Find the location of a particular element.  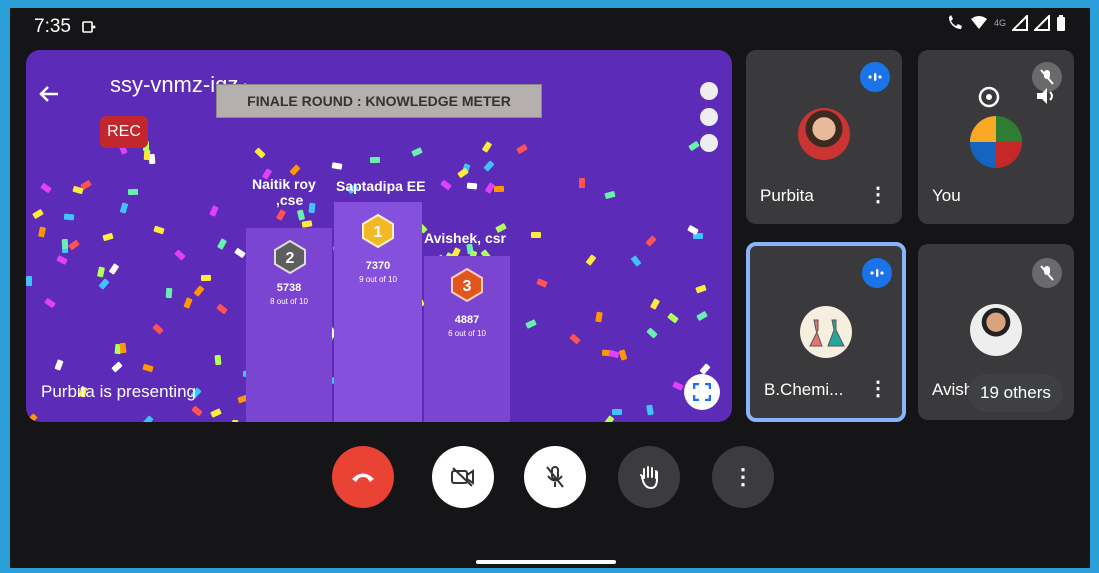

participant-tile-bchemi: B.Chemi... ⋮ is located at coordinates (826, 332).